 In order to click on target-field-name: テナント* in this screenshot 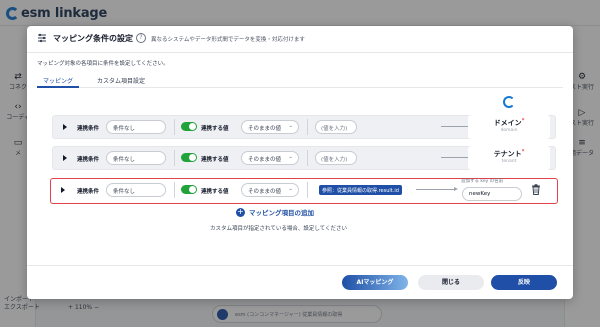, I will do `click(509, 154)`.